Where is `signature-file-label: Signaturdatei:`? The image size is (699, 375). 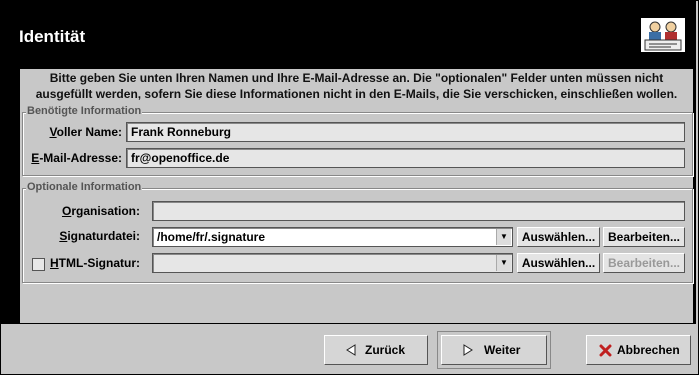
signature-file-label: Signaturdatei: is located at coordinates (99, 236).